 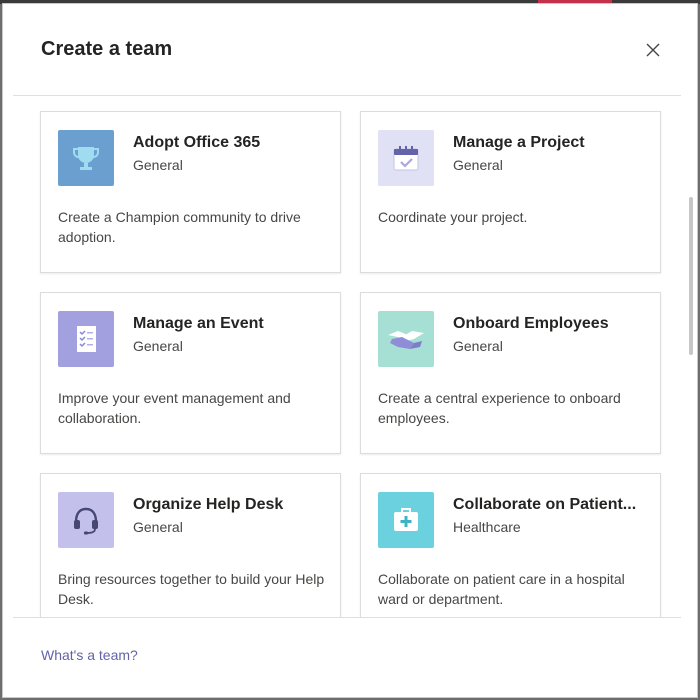 I want to click on whats-a-team-link: What's a team?, so click(x=89, y=655).